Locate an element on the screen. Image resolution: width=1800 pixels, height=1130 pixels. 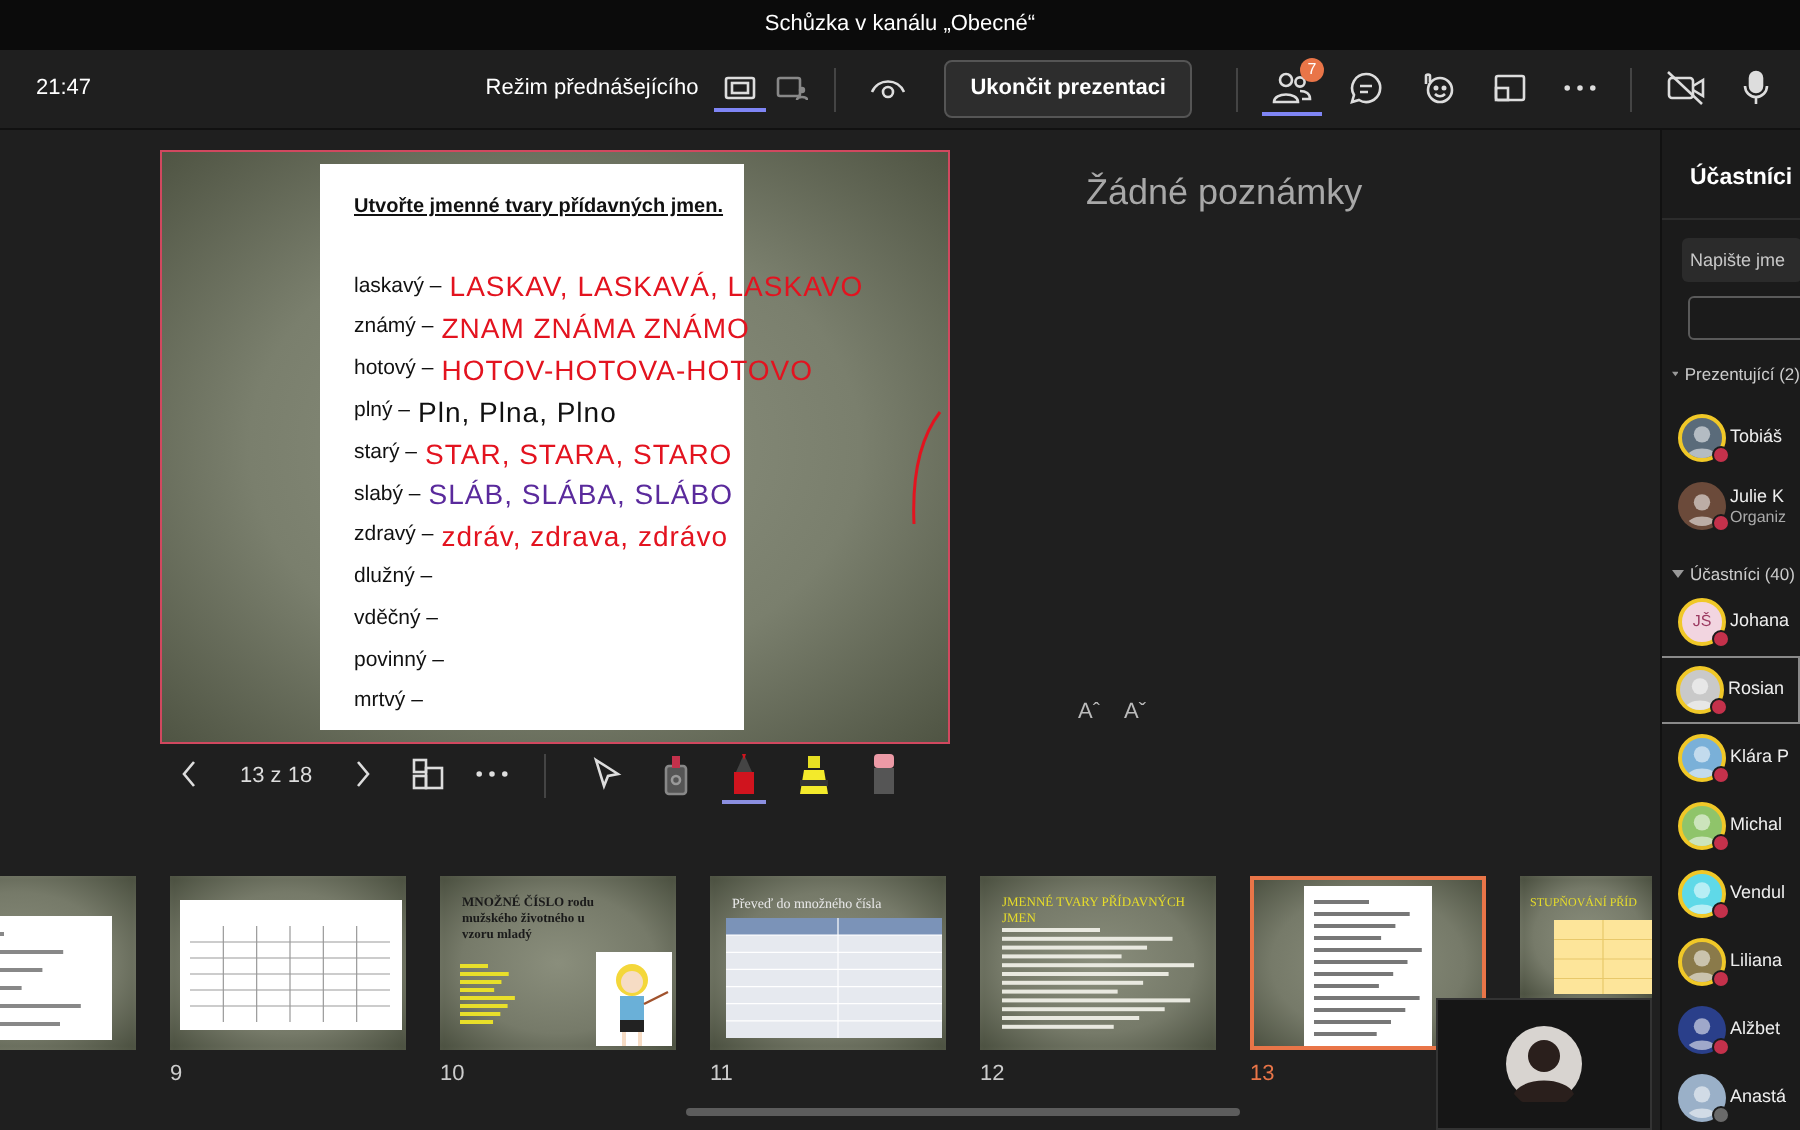
worksheet-word: laskavý – is located at coordinates (398, 286).